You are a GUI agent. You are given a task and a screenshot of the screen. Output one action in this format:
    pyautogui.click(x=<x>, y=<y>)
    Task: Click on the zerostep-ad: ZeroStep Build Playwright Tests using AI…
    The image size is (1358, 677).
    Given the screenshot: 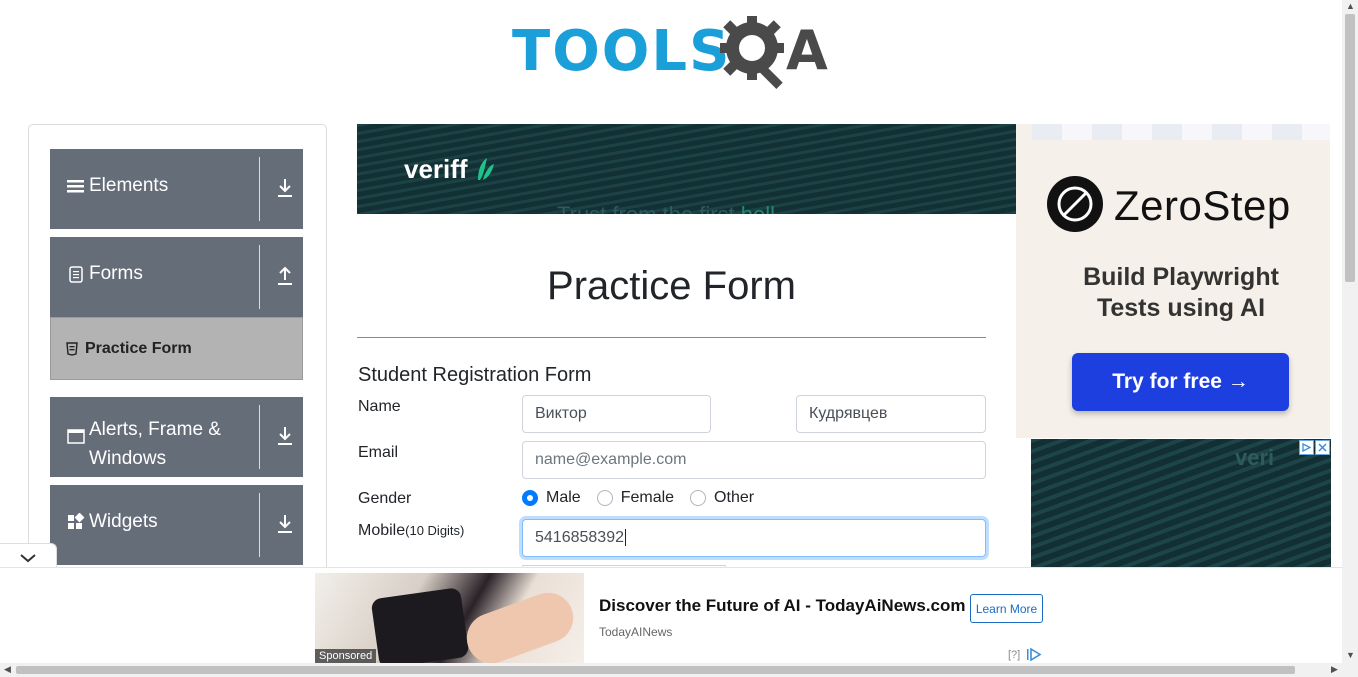 What is the action you would take?
    pyautogui.click(x=1173, y=281)
    